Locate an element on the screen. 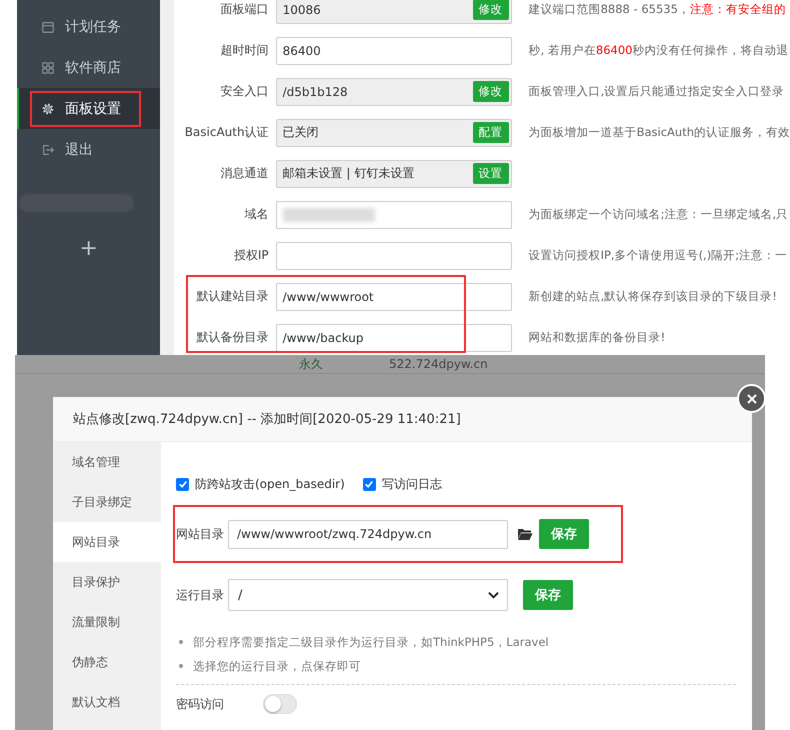  help-text: 面板管理入口,设置后只能通过指定安全入口登录 is located at coordinates (656, 91).